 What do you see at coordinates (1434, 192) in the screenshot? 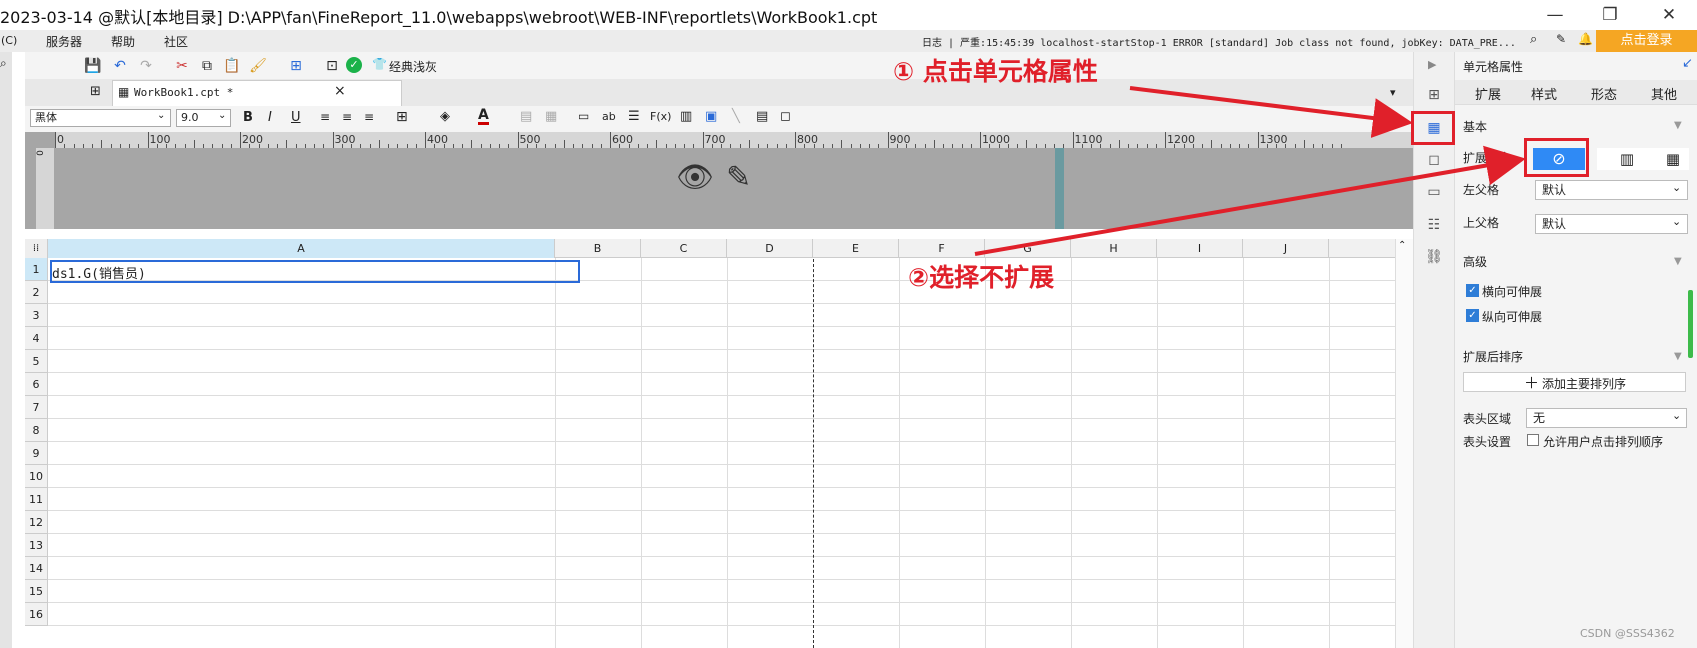
I see `widget-icon: ▭` at bounding box center [1434, 192].